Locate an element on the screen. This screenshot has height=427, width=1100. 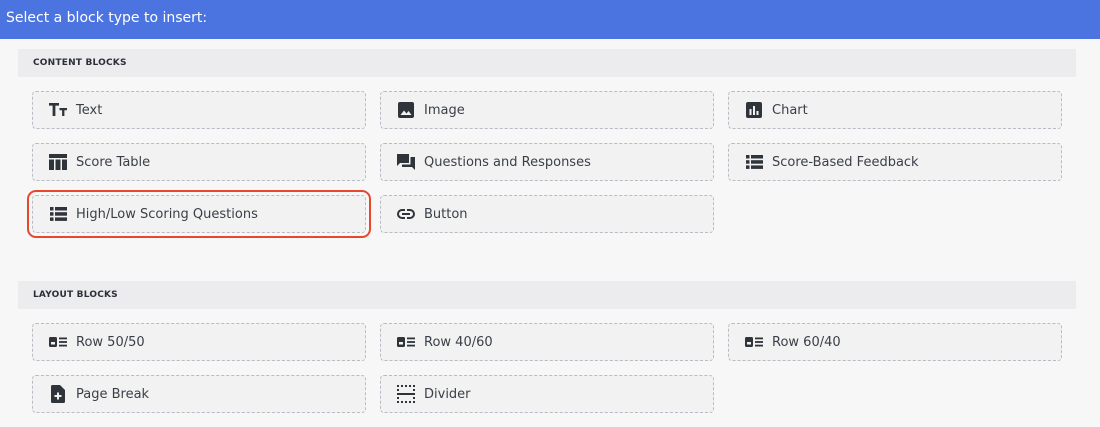
block-score-table: Score Table is located at coordinates (199, 162).